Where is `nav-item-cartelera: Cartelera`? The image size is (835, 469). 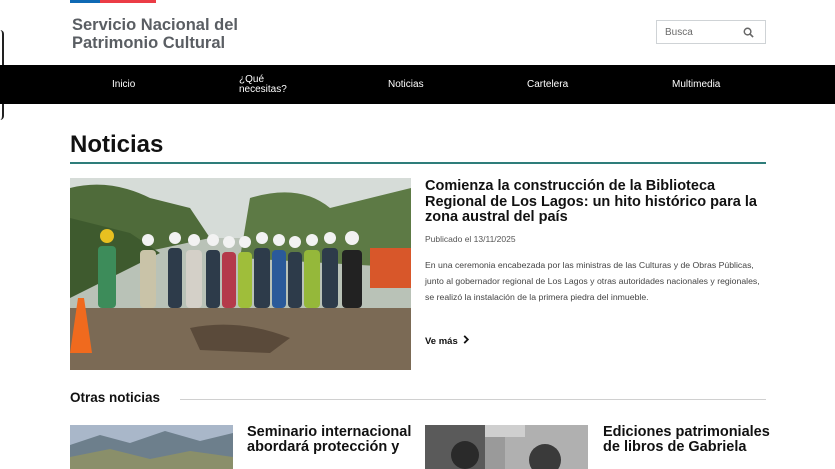 nav-item-cartelera: Cartelera is located at coordinates (547, 84).